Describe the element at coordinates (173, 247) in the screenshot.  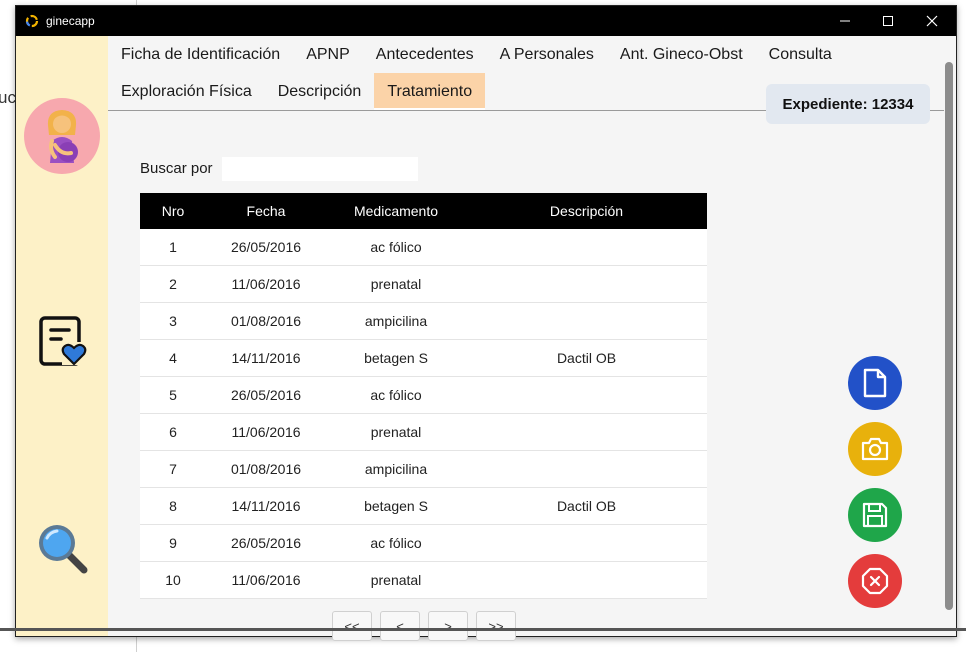
I see `cell-nro: 1` at that location.